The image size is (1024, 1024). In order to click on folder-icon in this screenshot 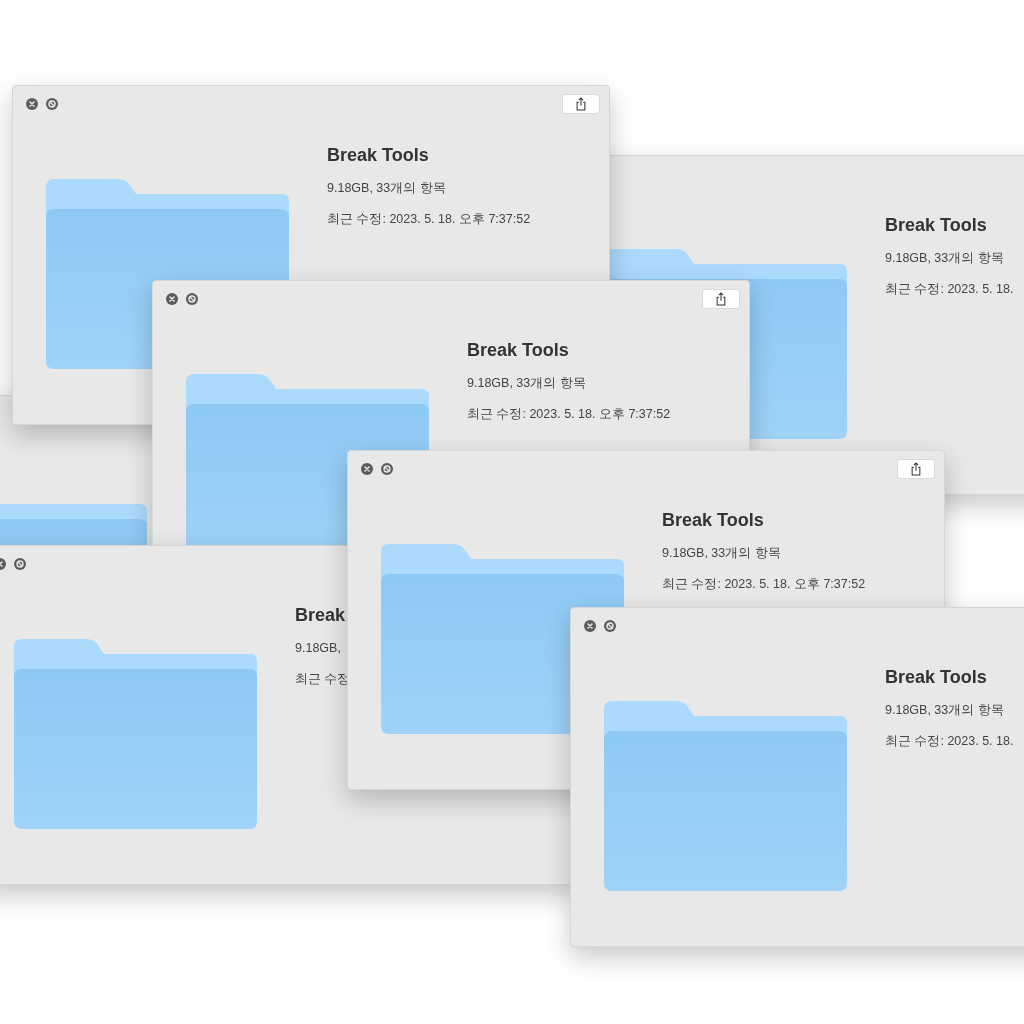, I will do `click(725, 796)`.